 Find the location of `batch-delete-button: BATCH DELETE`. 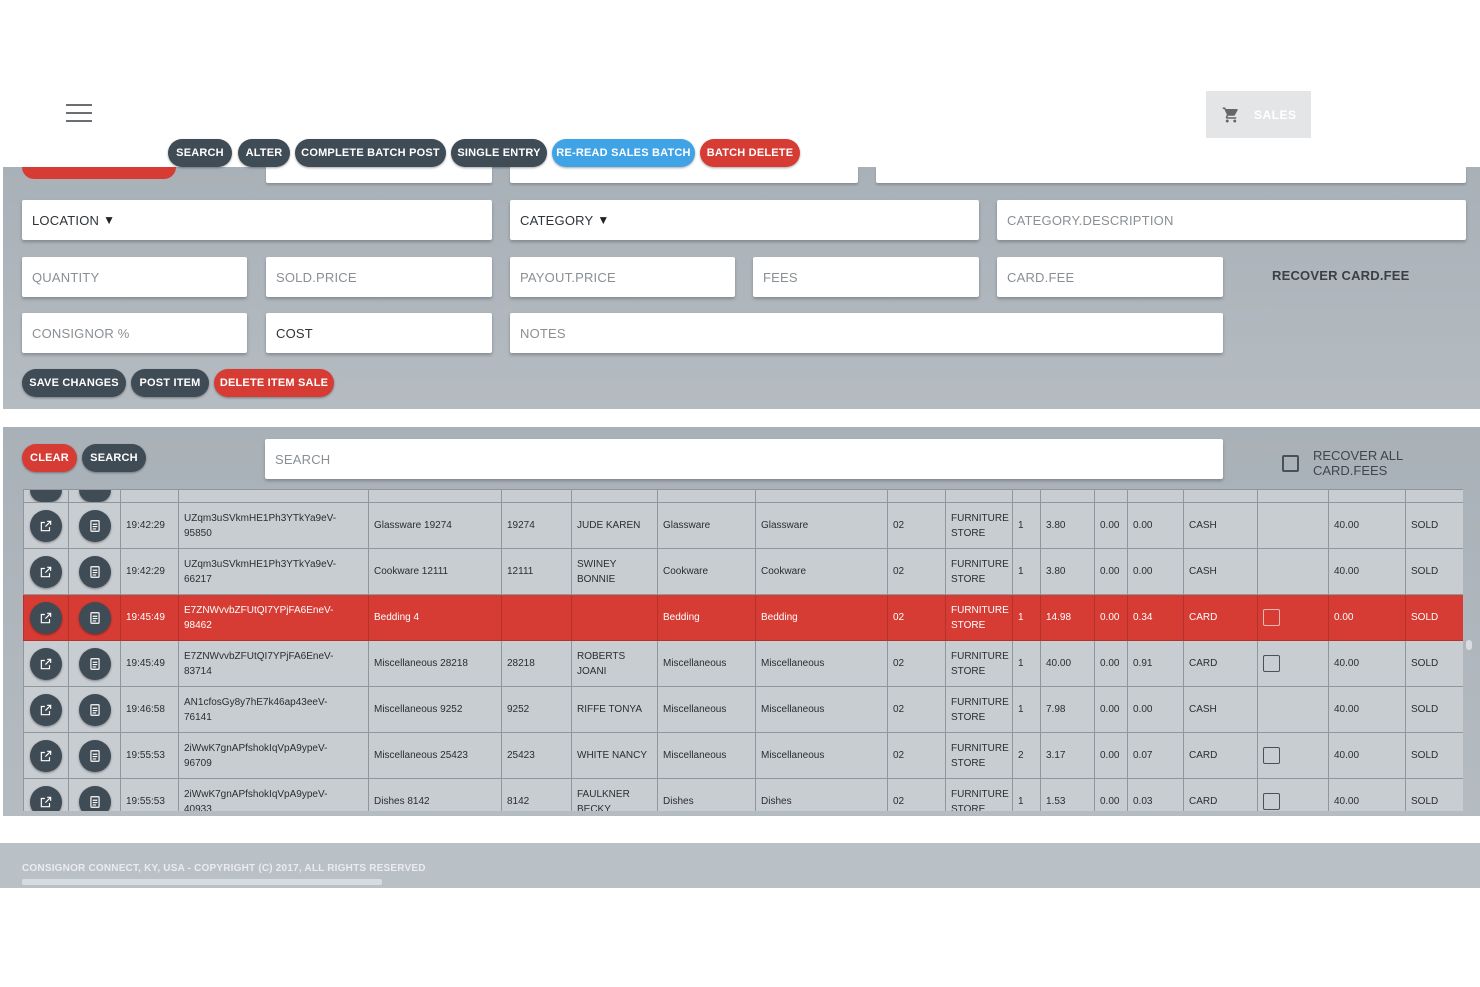

batch-delete-button: BATCH DELETE is located at coordinates (750, 153).